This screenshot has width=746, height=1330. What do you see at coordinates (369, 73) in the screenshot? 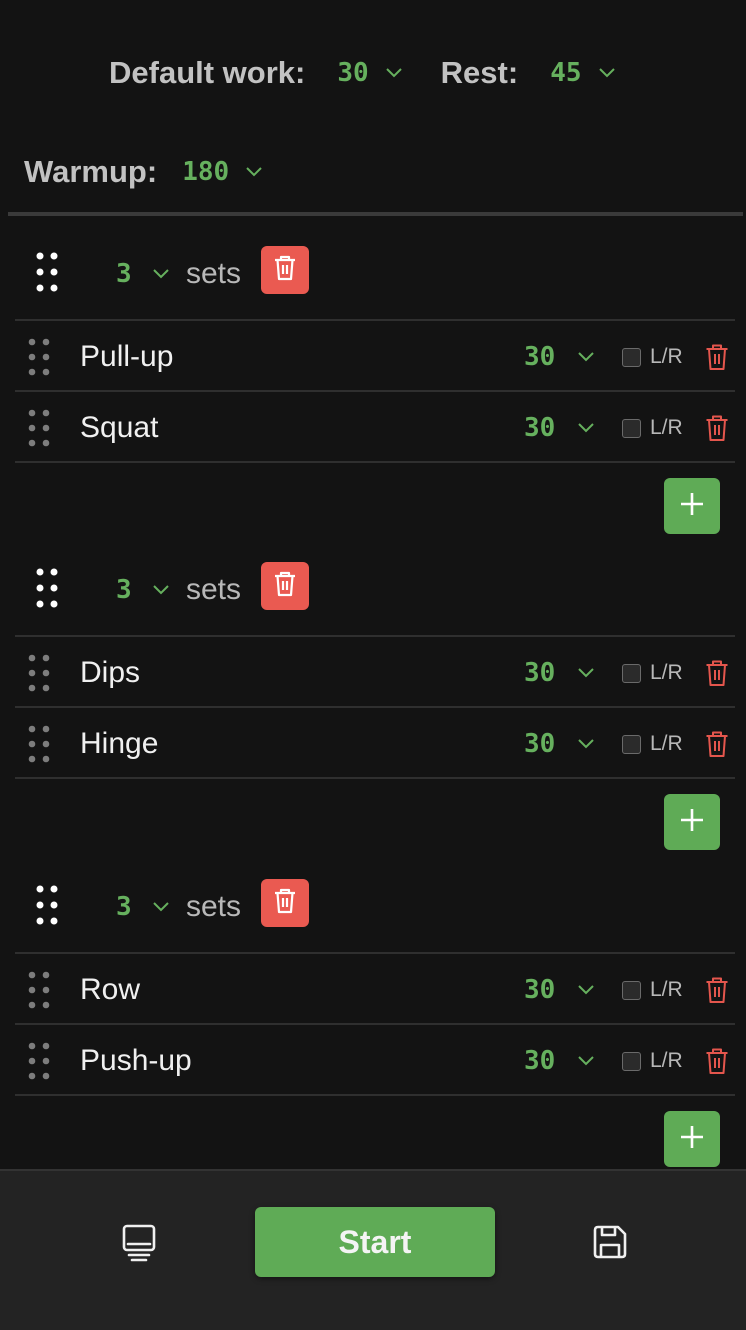
I see `default-work-select: 30` at bounding box center [369, 73].